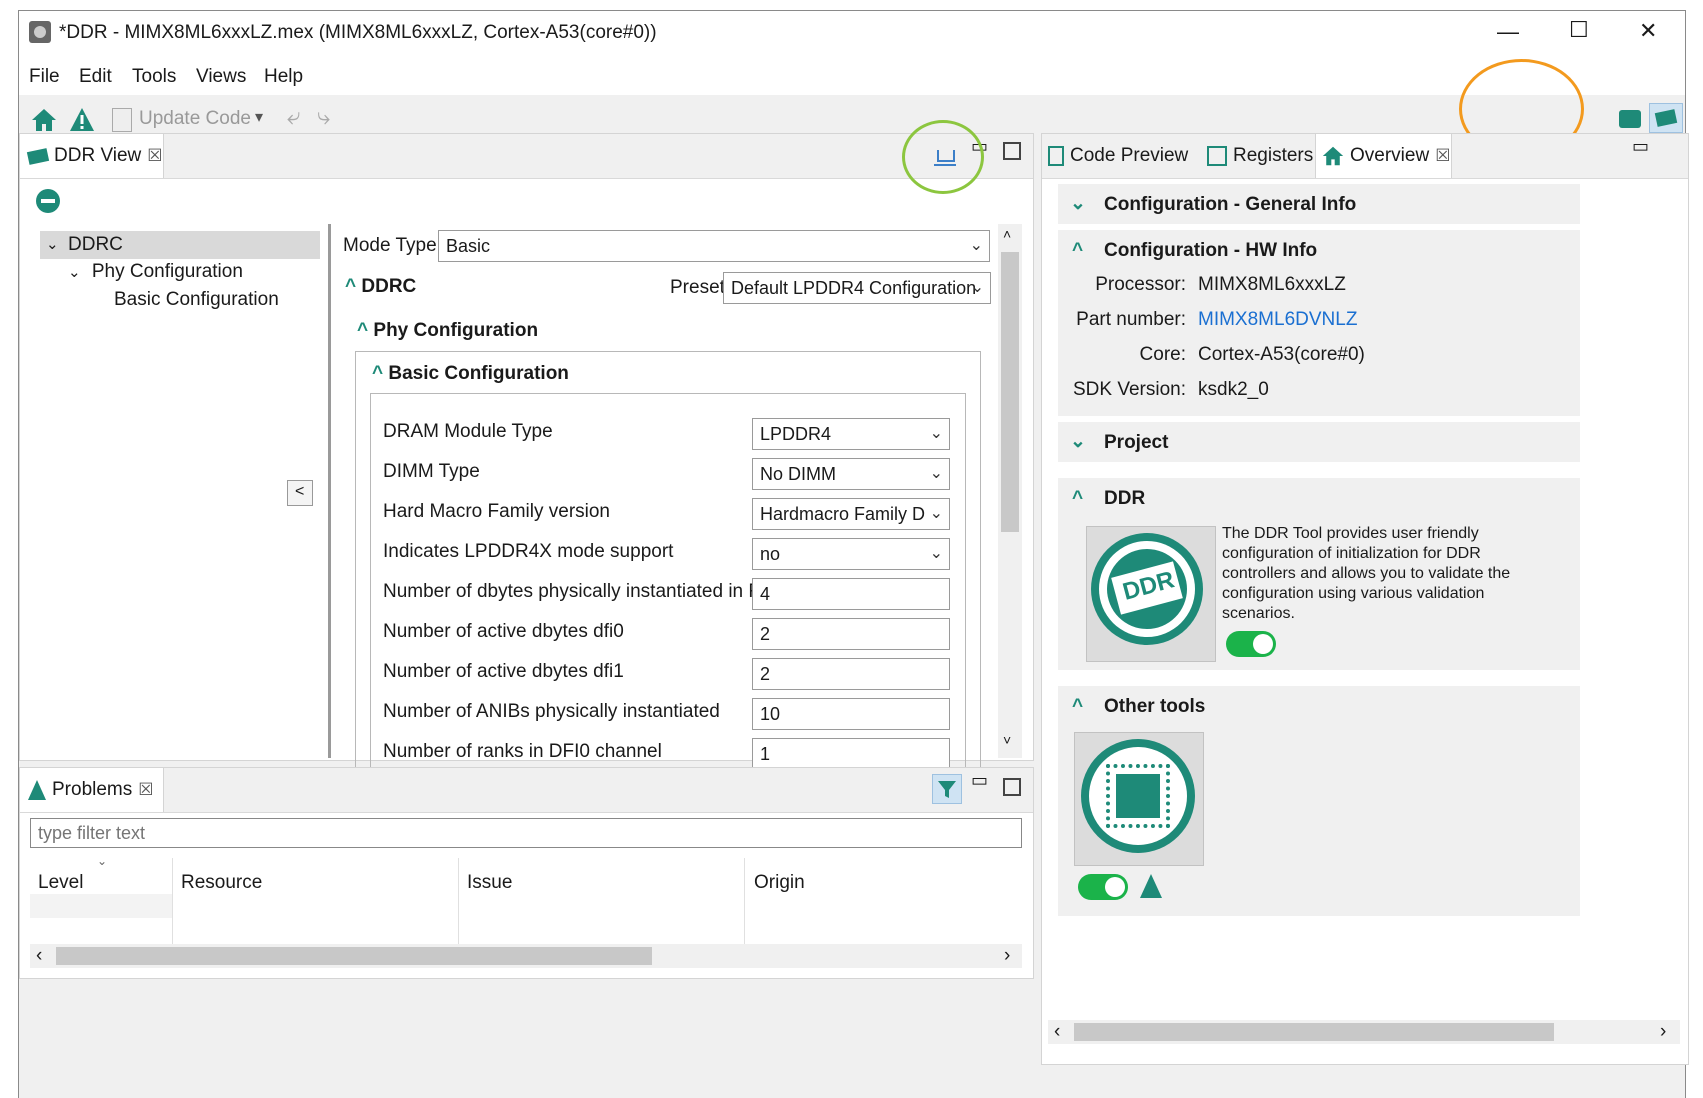  Describe the element at coordinates (779, 883) in the screenshot. I see `column-origin: Origin` at that location.